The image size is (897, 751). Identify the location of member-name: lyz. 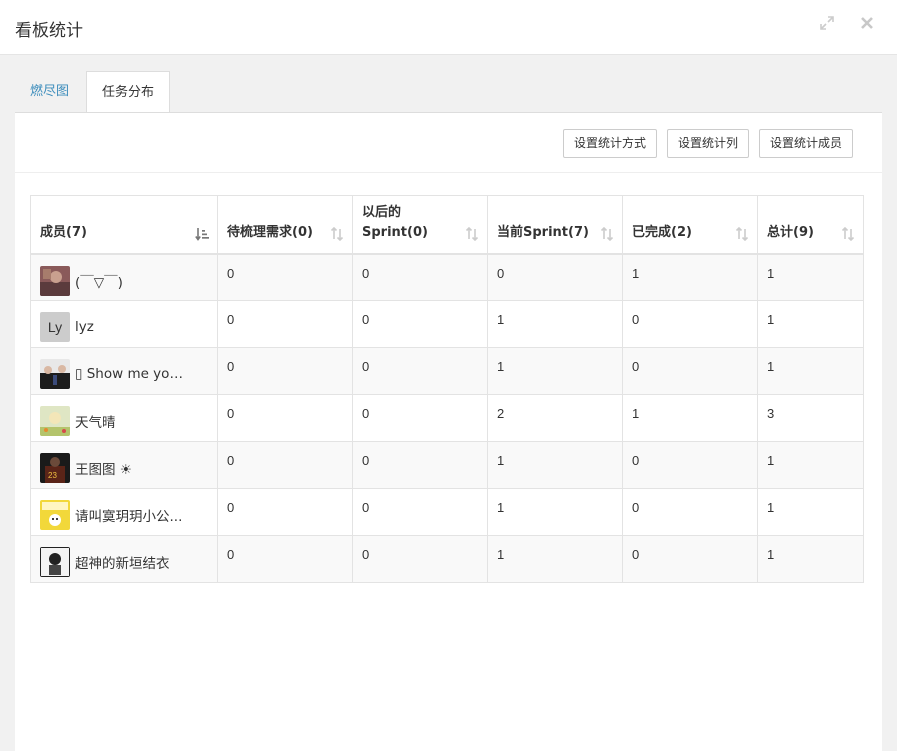
(84, 327).